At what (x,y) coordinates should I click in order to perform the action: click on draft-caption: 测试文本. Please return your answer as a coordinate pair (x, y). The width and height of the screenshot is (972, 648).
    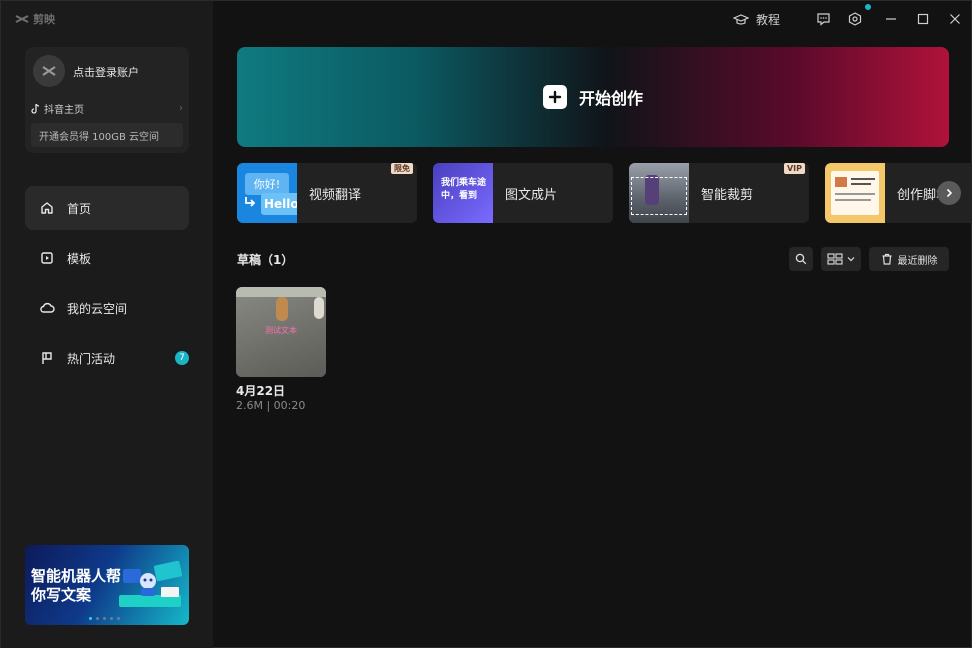
    Looking at the image, I should click on (281, 330).